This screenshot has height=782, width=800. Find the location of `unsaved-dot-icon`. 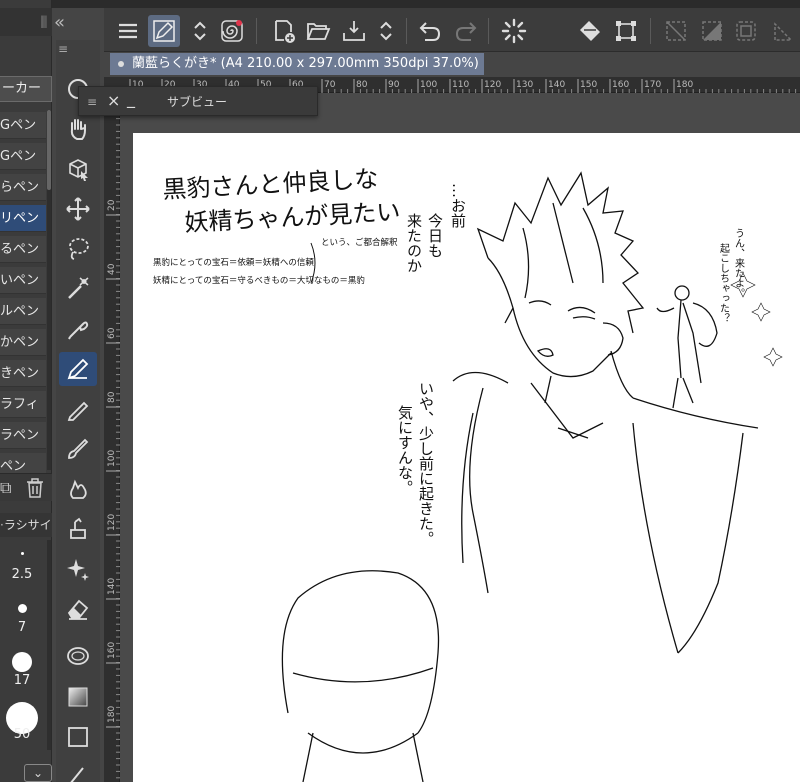

unsaved-dot-icon is located at coordinates (121, 63).